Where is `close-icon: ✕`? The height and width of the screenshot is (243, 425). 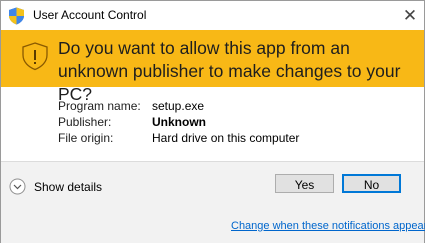 close-icon: ✕ is located at coordinates (410, 15).